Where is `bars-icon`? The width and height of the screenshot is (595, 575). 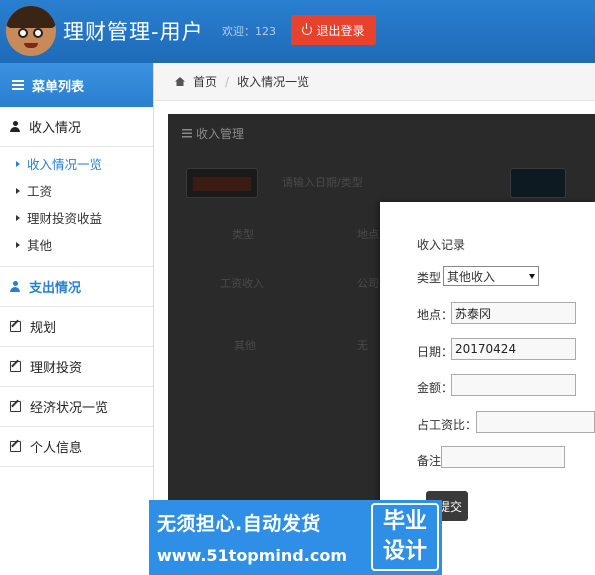 bars-icon is located at coordinates (187, 133).